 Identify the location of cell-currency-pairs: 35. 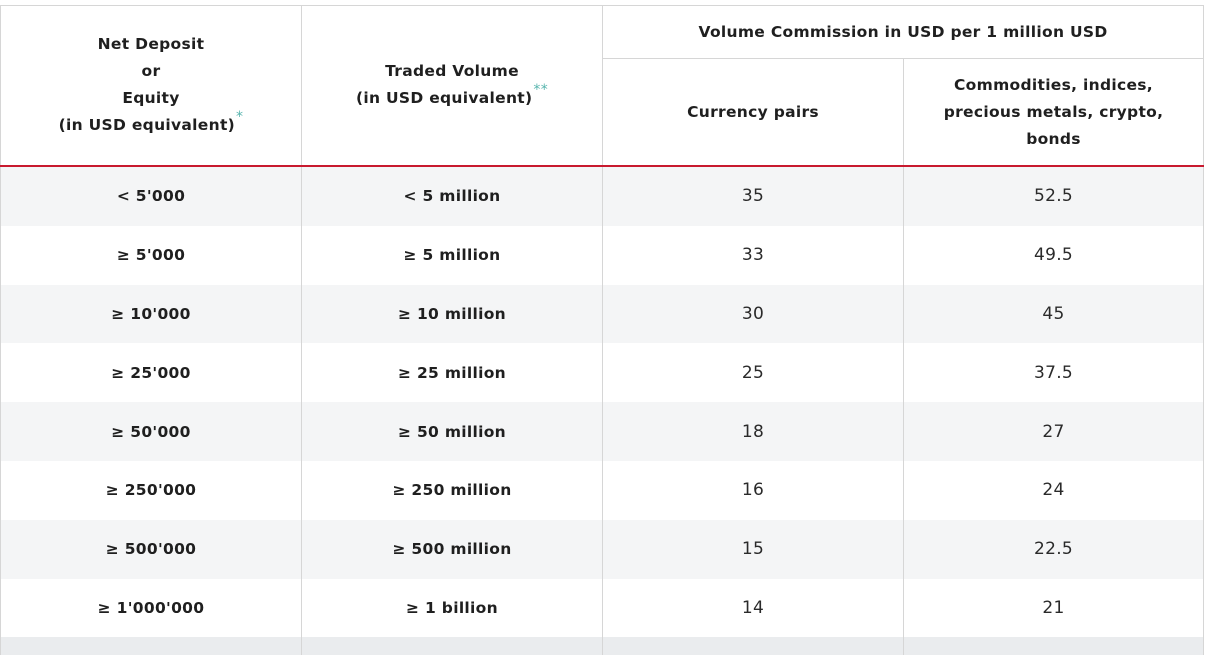
(753, 196).